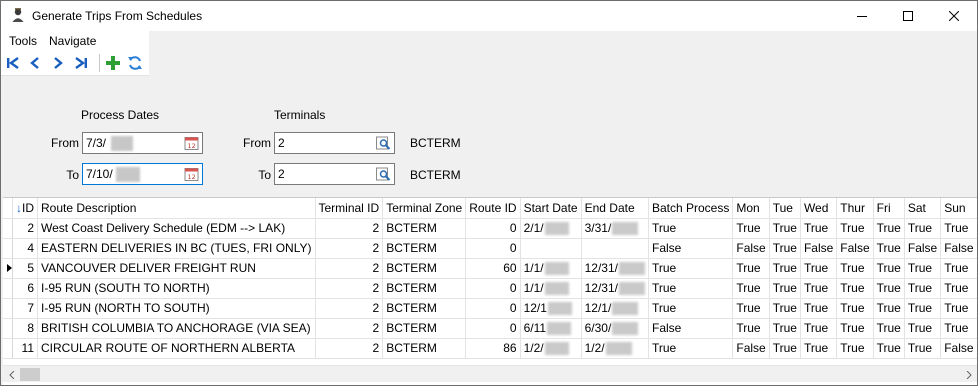 The image size is (978, 386). What do you see at coordinates (142, 143) in the screenshot?
I see `from-date-field: 7/3/ 12` at bounding box center [142, 143].